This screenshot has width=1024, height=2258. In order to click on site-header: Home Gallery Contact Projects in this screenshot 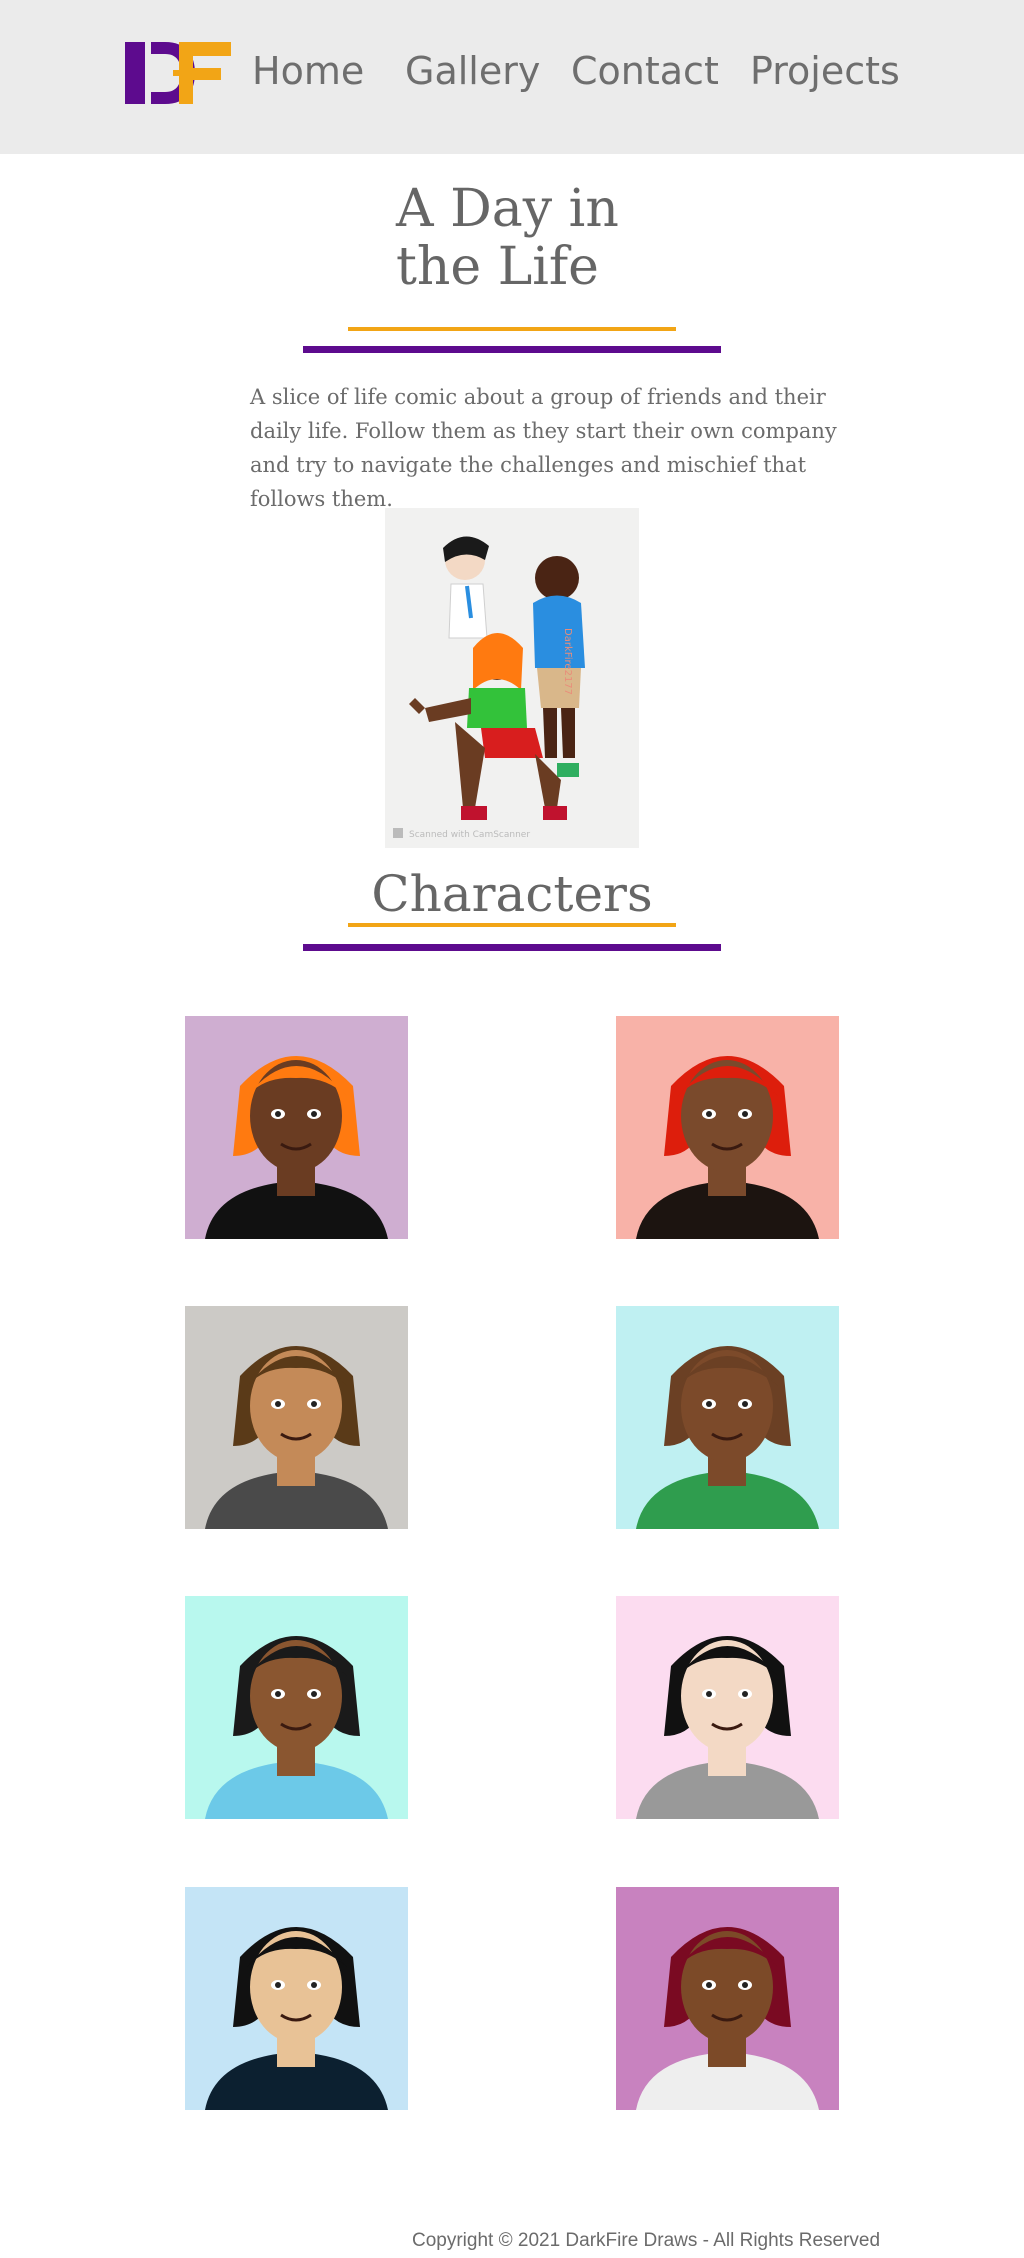, I will do `click(512, 77)`.